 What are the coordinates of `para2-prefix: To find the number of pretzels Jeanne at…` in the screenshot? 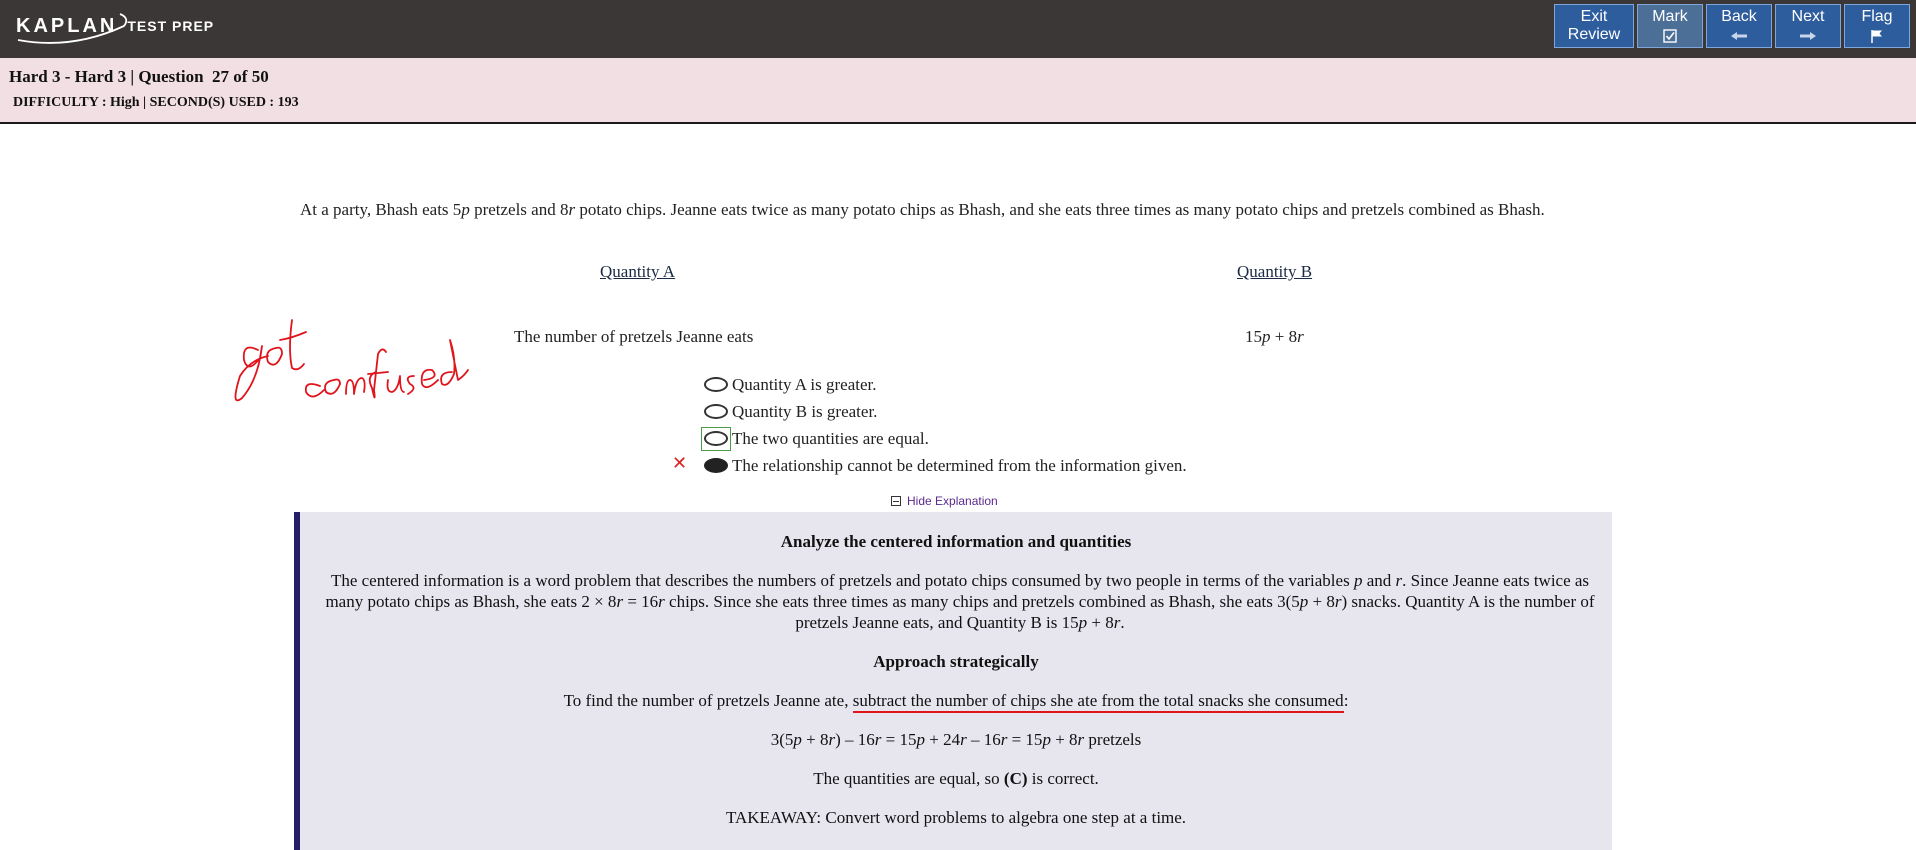 It's located at (708, 700).